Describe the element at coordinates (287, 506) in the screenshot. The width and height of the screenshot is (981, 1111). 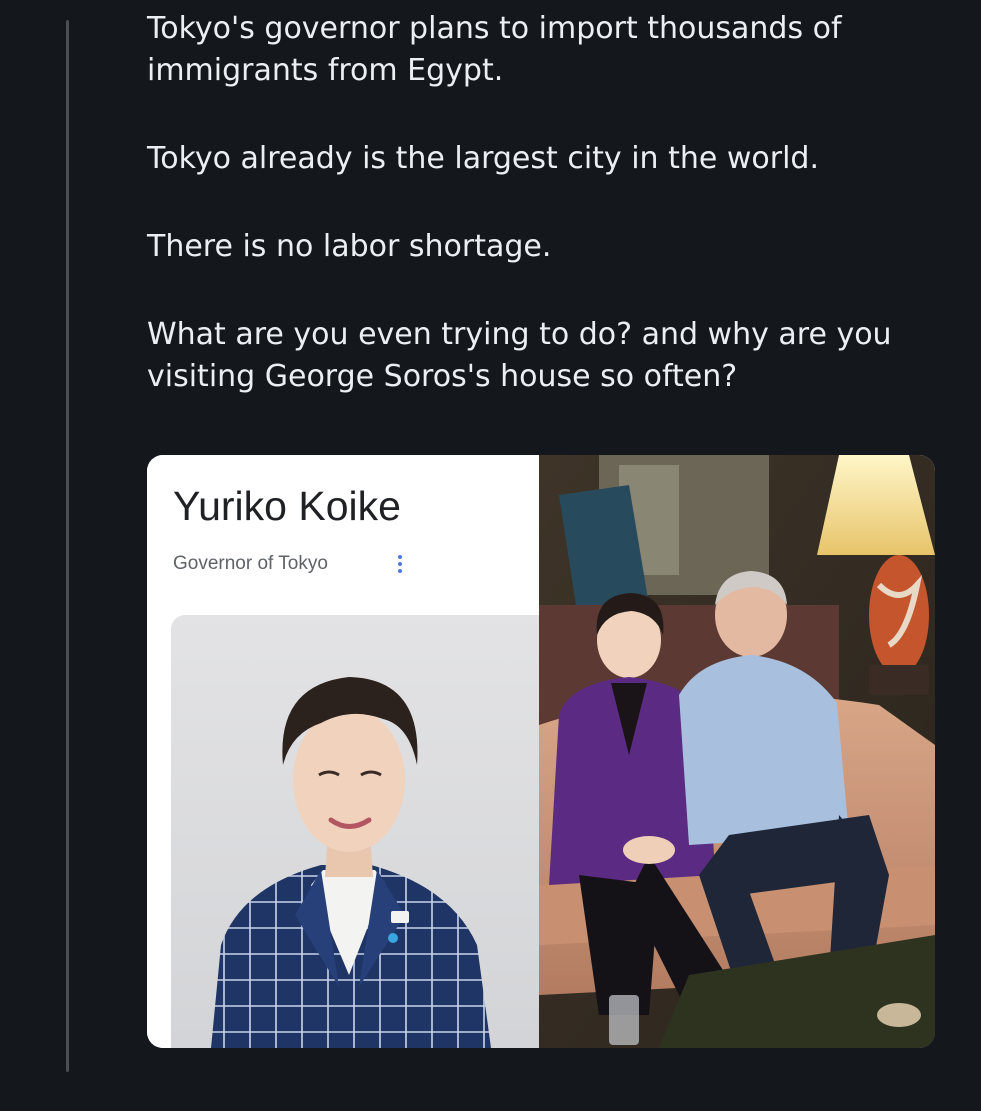
I see `person-name: Yuriko Koike` at that location.